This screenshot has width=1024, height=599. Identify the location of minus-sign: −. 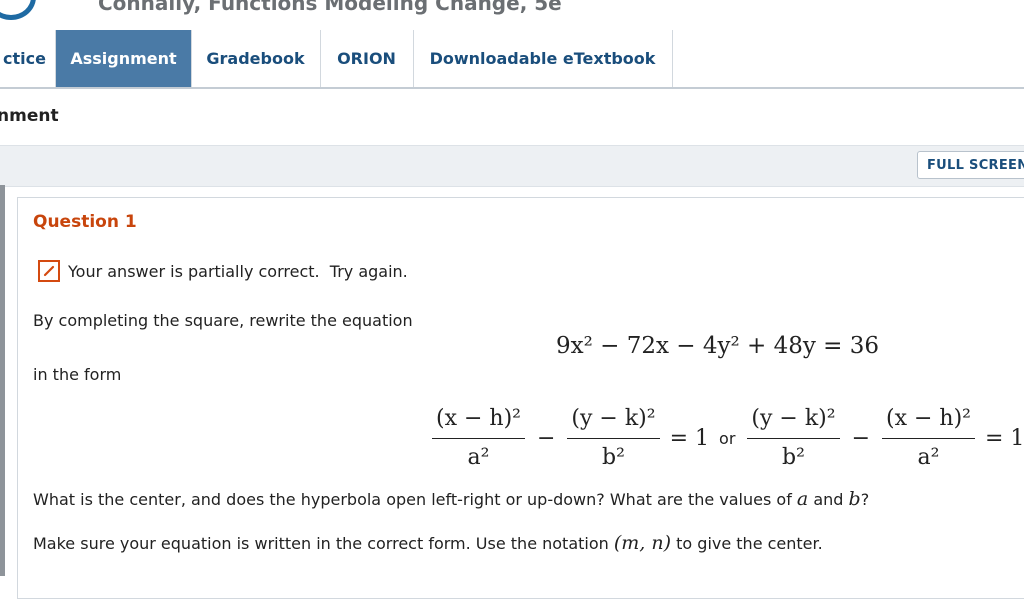
(546, 438).